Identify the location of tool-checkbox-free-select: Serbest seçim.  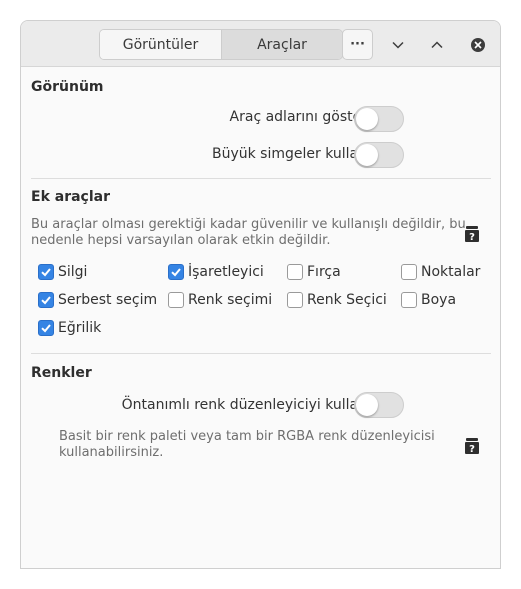
(97, 300).